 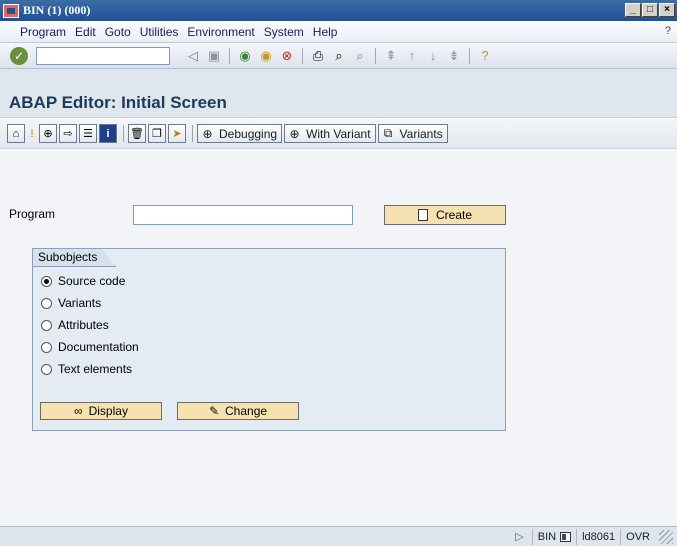 I want to click on last-page-icon: ⇟, so click(x=454, y=56).